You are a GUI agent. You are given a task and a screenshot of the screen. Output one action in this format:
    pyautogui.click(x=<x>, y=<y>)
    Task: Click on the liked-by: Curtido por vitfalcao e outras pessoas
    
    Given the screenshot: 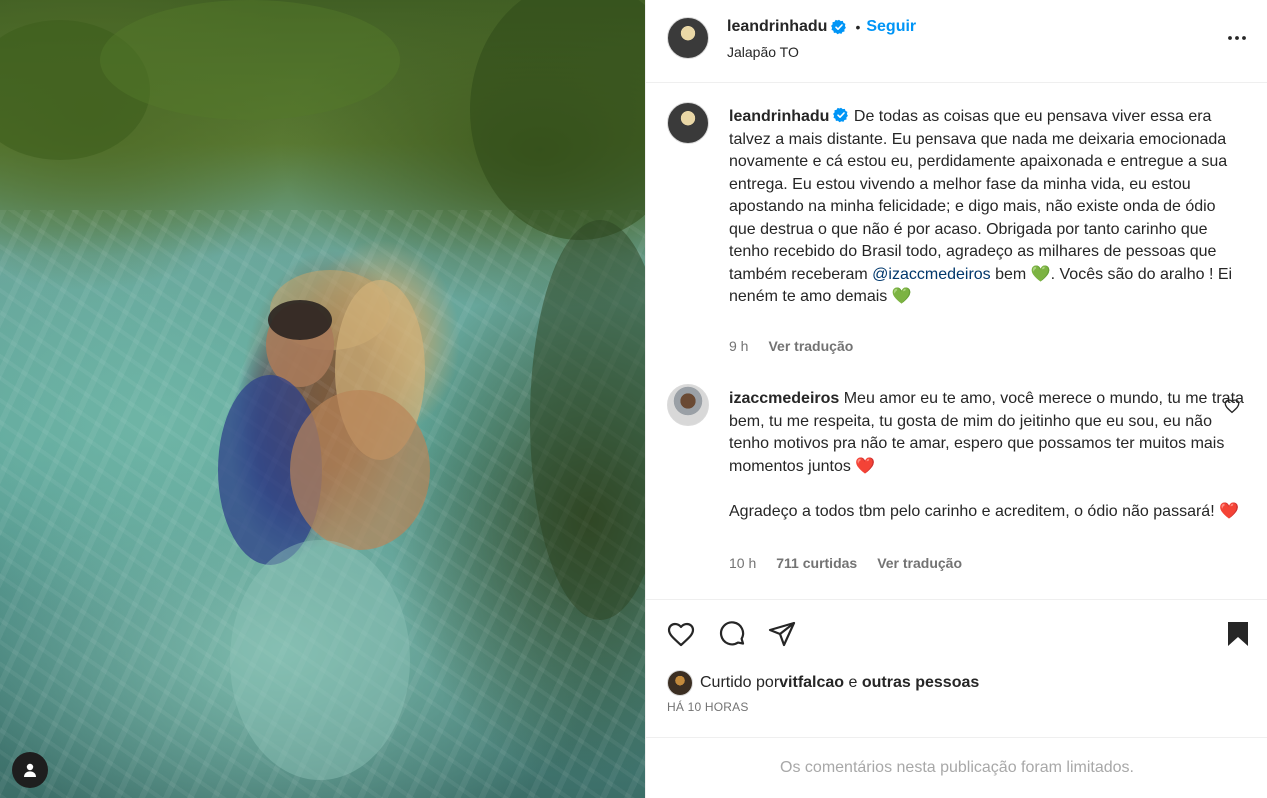 What is the action you would take?
    pyautogui.click(x=823, y=683)
    